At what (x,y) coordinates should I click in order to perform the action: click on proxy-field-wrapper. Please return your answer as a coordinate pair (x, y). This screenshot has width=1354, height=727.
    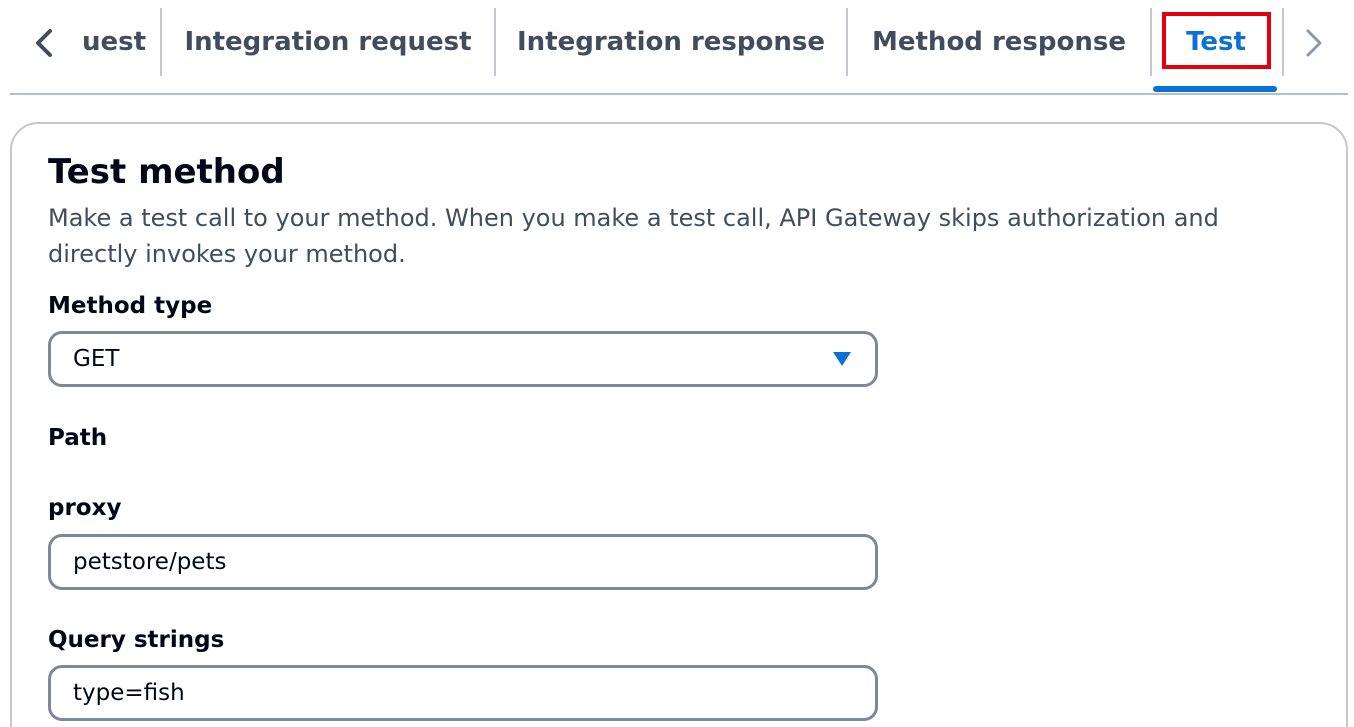
    Looking at the image, I should click on (463, 562).